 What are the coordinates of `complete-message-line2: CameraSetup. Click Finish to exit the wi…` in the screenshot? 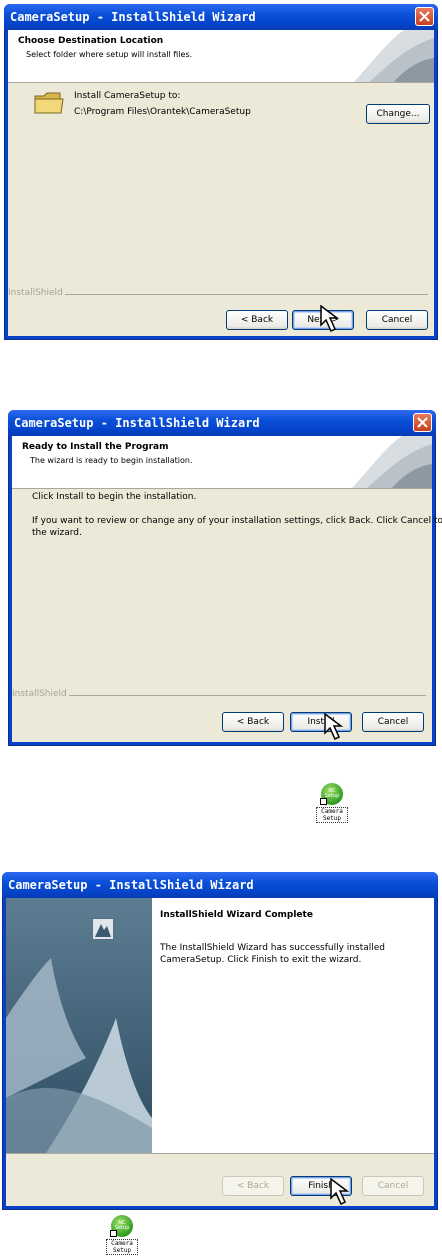 It's located at (261, 960).